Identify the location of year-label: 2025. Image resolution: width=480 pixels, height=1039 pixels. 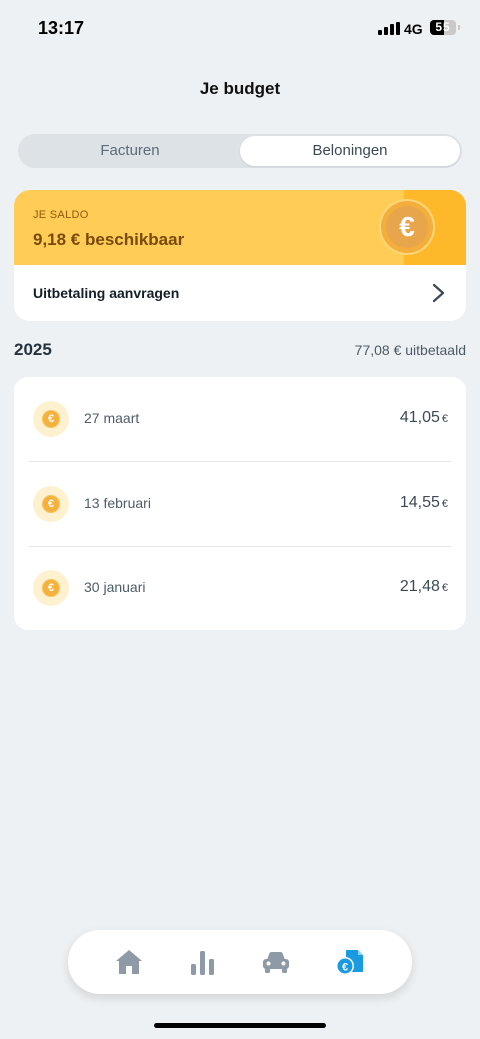
(33, 349).